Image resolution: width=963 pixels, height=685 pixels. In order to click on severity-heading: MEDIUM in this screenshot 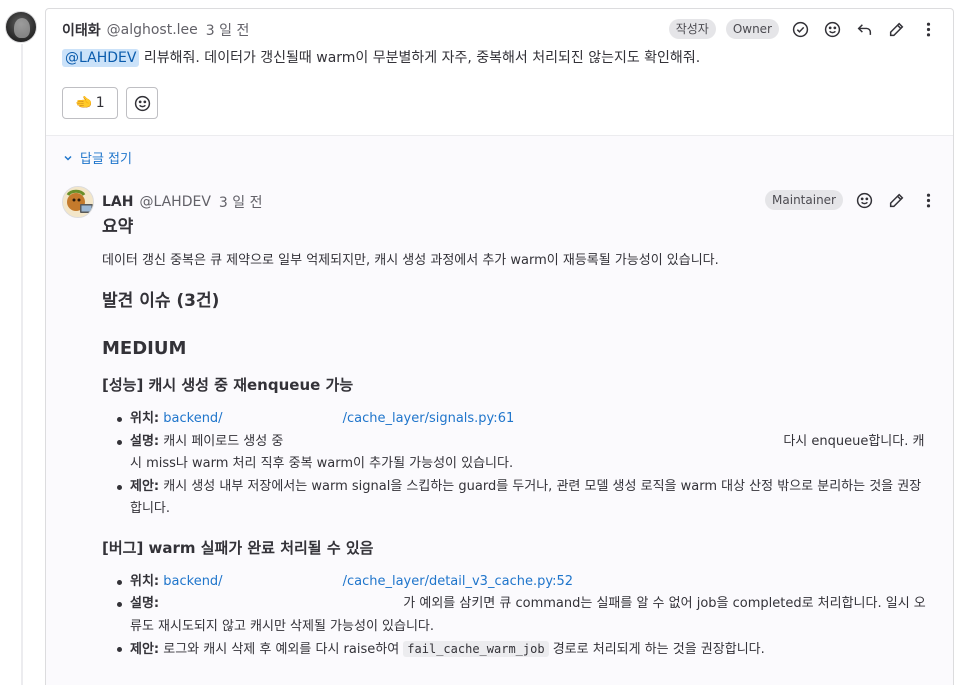, I will do `click(144, 348)`.